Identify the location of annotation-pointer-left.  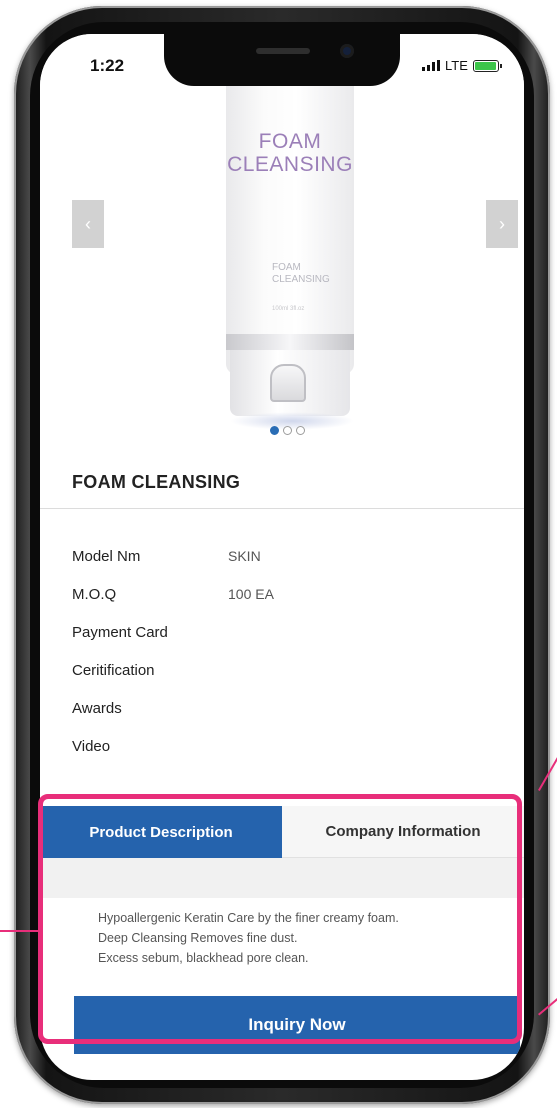
(19, 931).